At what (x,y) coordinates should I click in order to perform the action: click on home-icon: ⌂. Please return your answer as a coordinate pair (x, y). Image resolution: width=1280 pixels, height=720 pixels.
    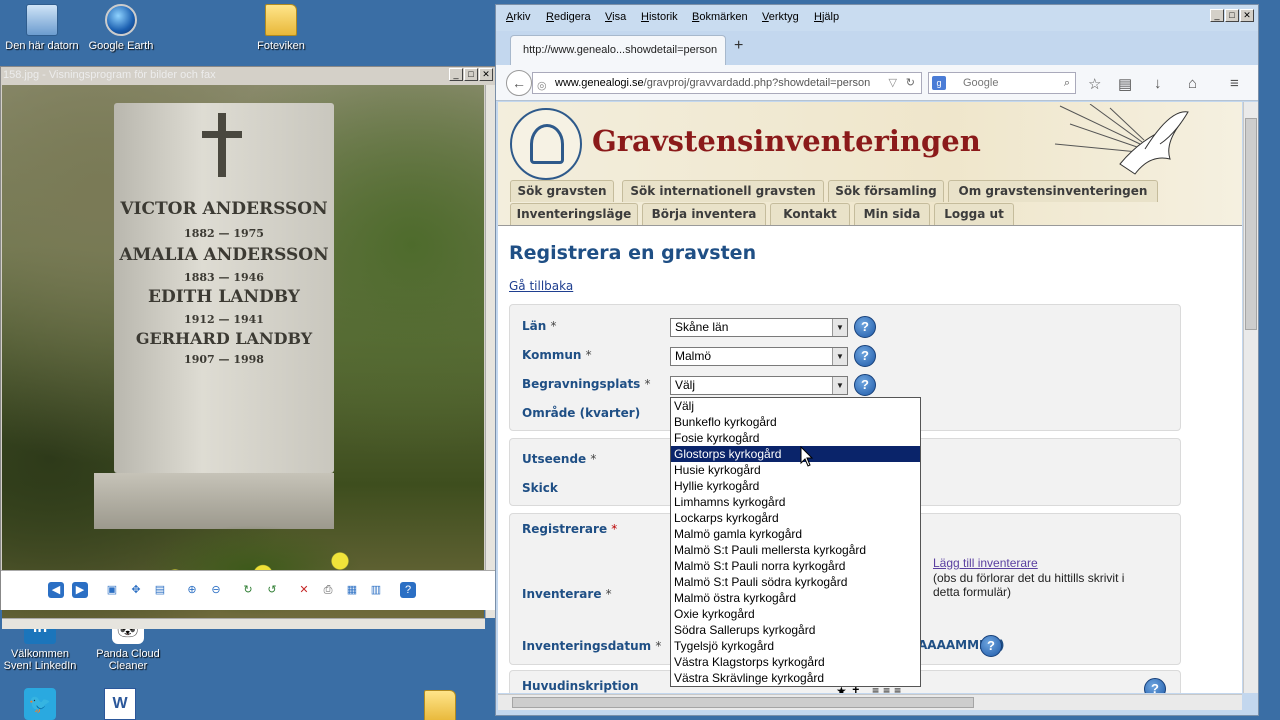
    Looking at the image, I should click on (1192, 83).